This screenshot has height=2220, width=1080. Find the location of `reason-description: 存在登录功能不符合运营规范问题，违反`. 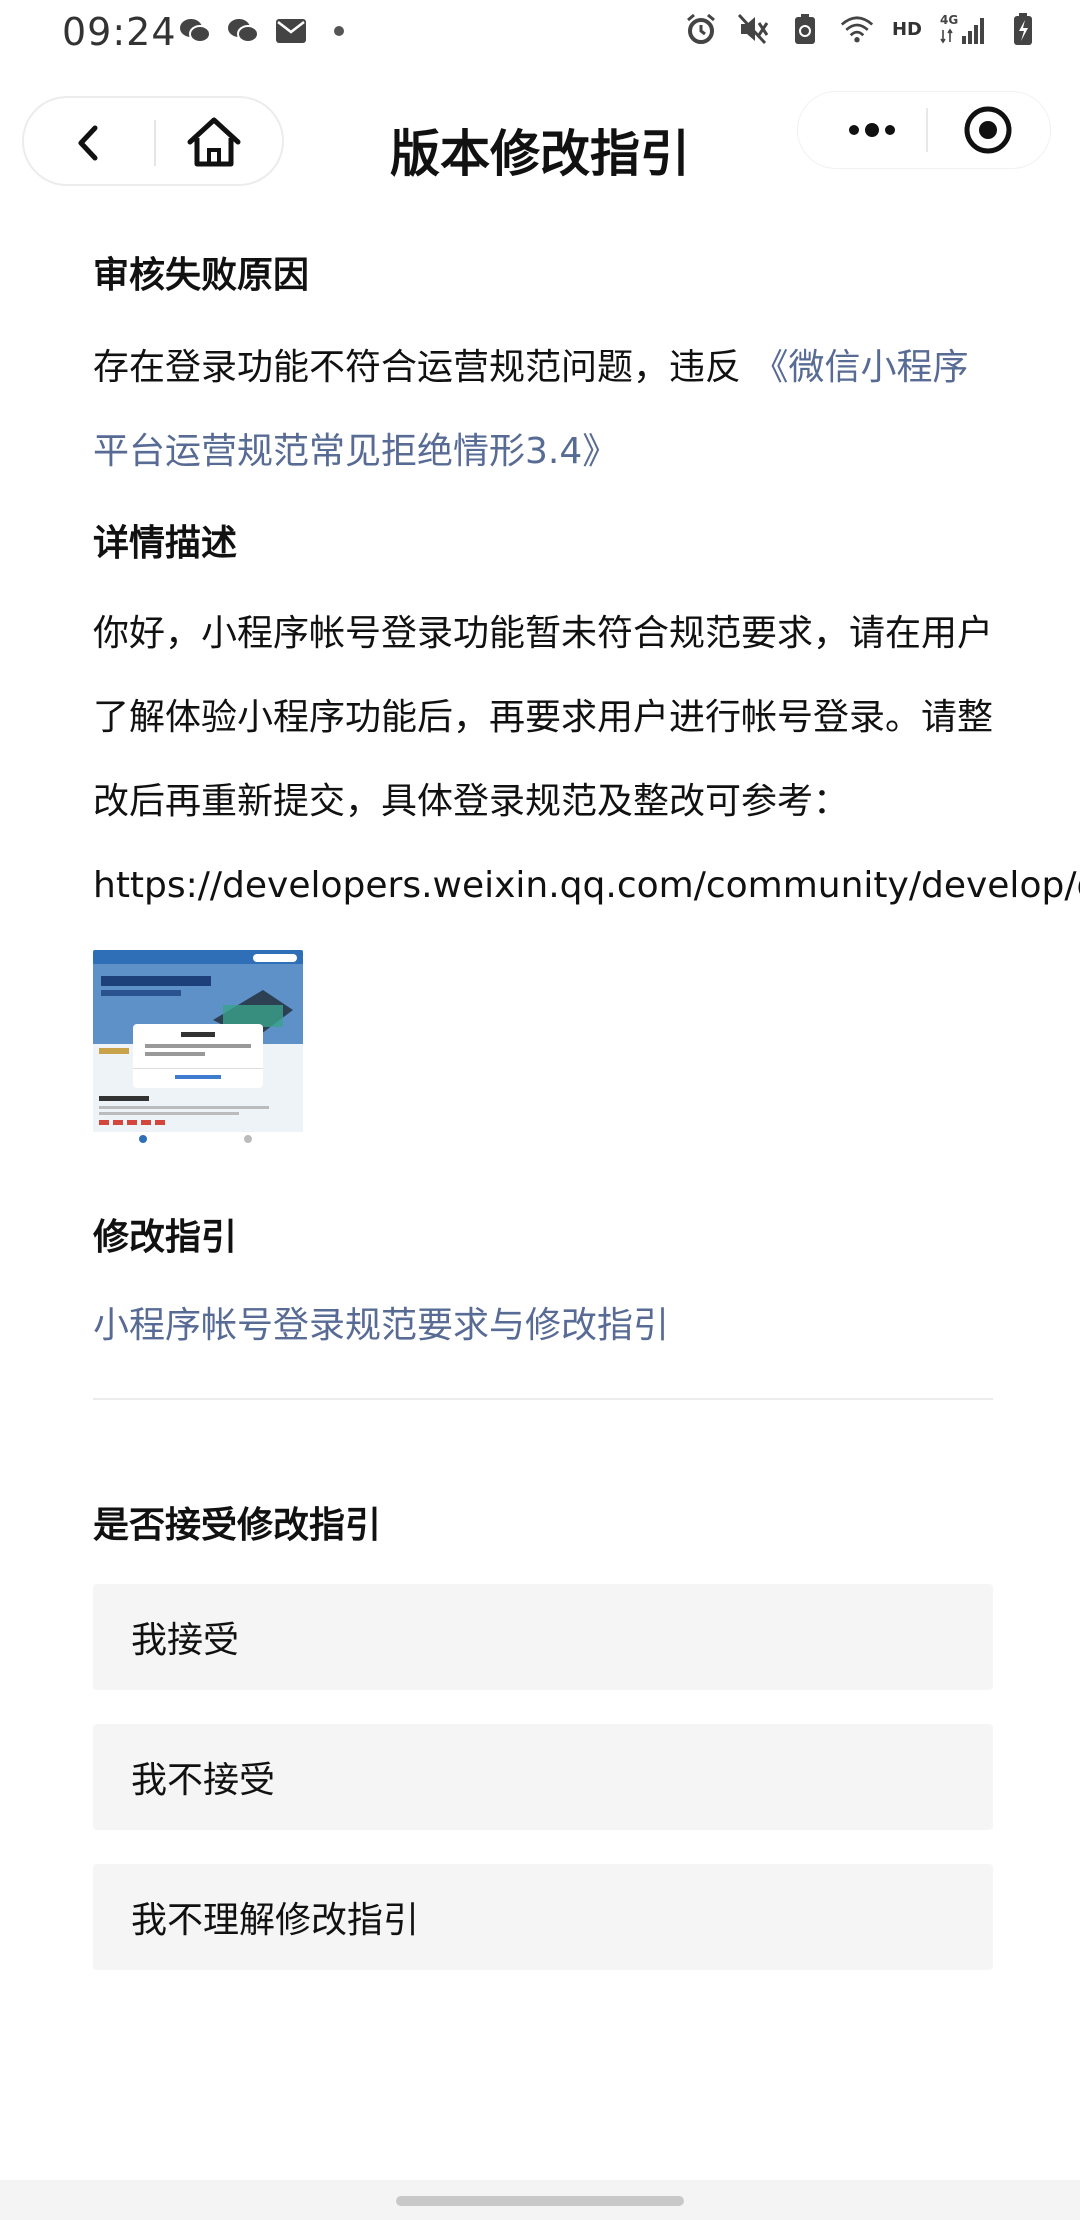

reason-description: 存在登录功能不符合运营规范问题，违反 is located at coordinates (417, 367).